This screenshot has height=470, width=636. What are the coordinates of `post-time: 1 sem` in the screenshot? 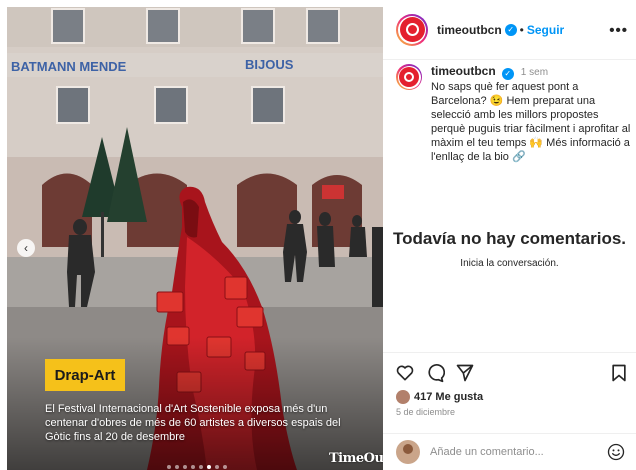 It's located at (534, 72).